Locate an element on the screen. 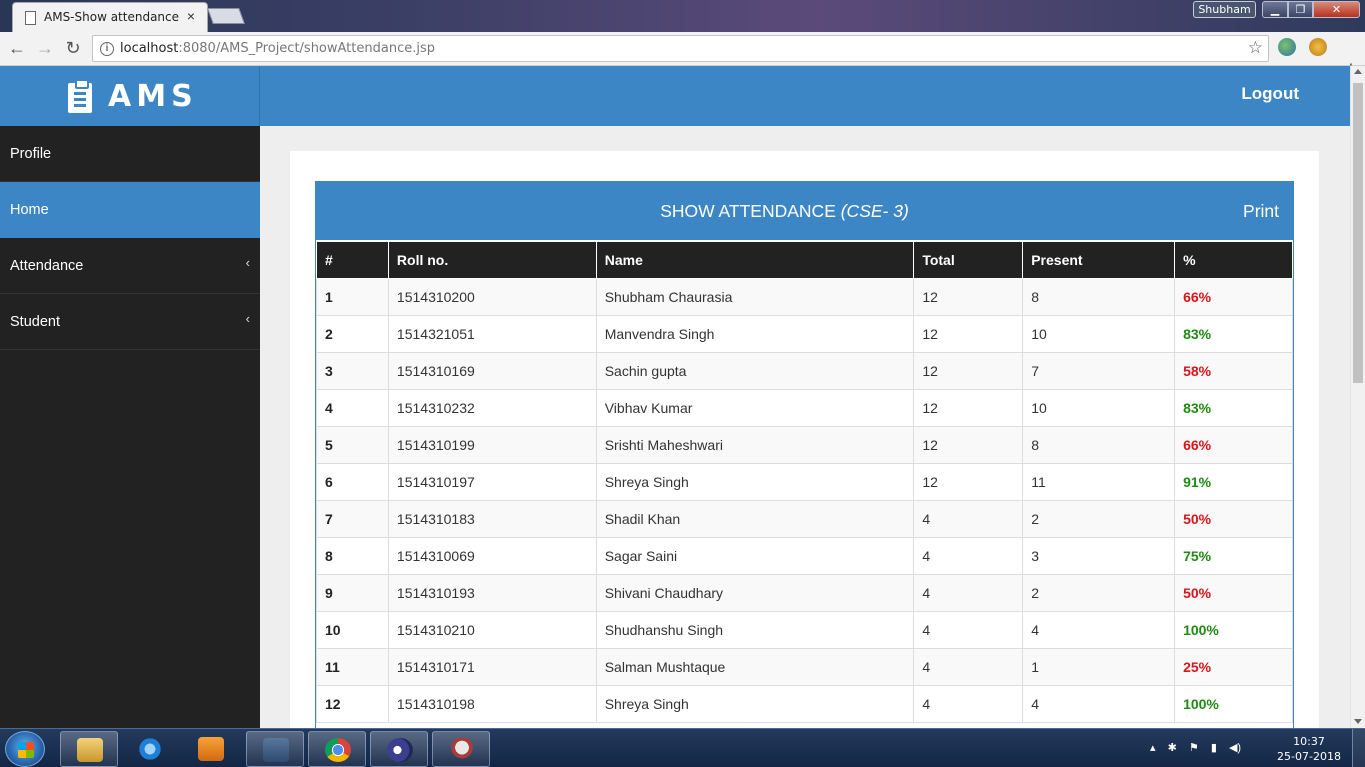 The width and height of the screenshot is (1365, 767). maximize-button: ❐ is located at coordinates (1300, 9).